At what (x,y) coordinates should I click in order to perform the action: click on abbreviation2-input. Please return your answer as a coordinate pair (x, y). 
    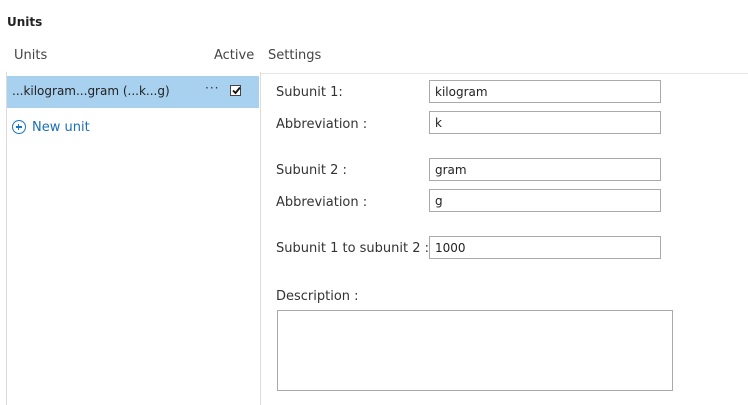
    Looking at the image, I should click on (545, 200).